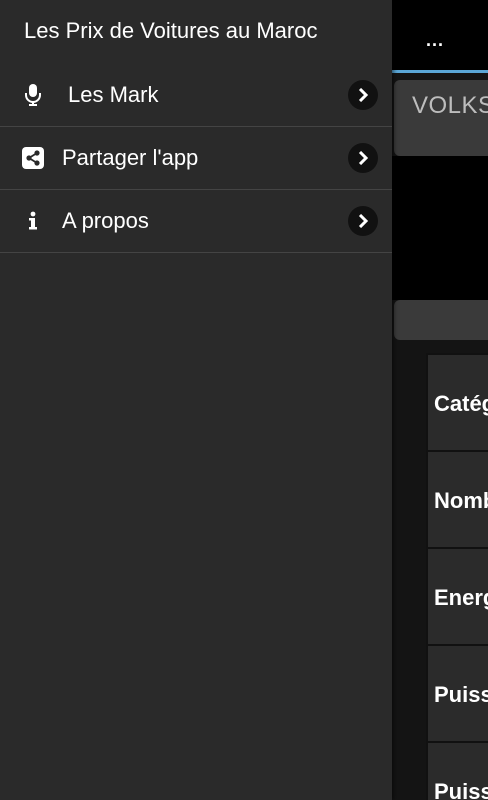 The image size is (488, 800). I want to click on menu-item-les-mark: Les Mark, so click(196, 95).